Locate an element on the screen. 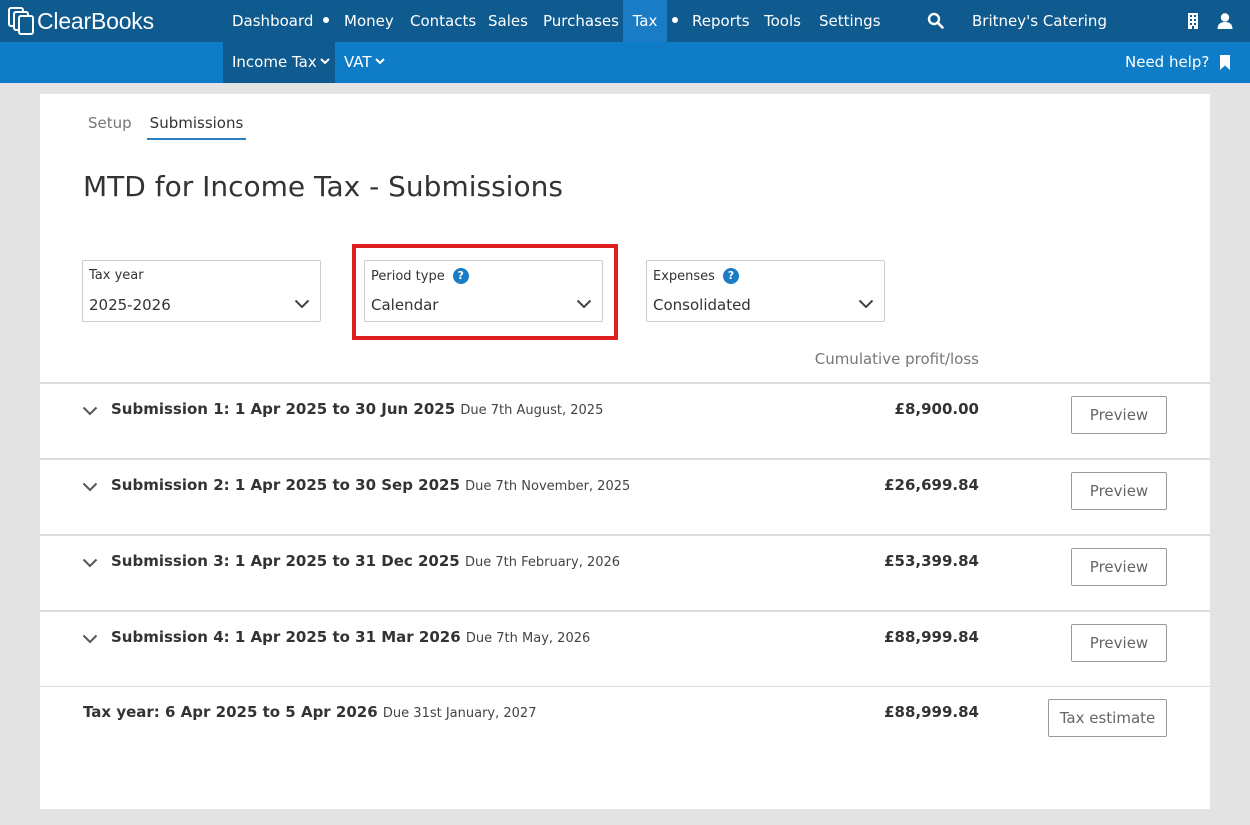 The image size is (1250, 825). user-icon is located at coordinates (1225, 21).